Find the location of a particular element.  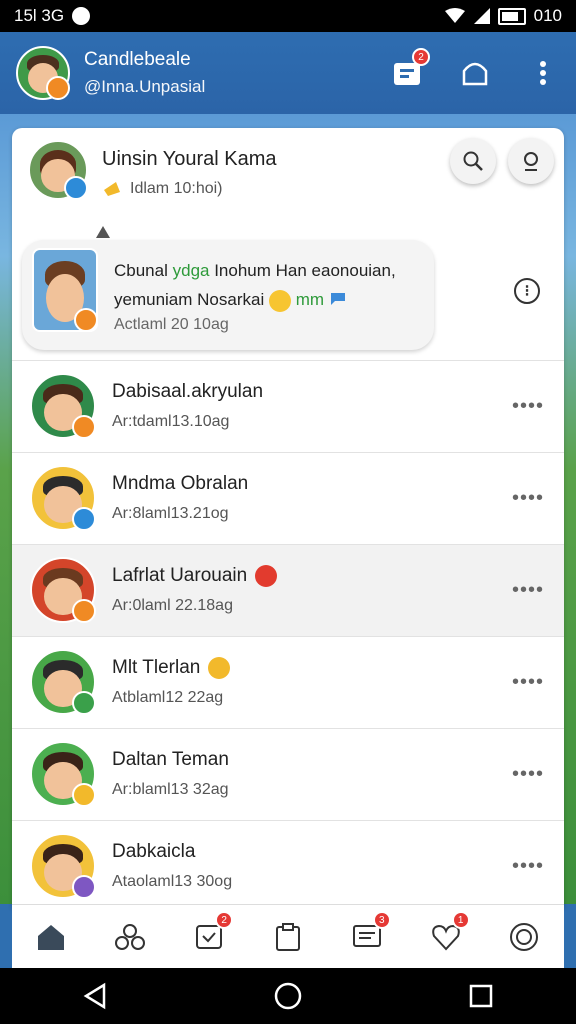

user-button is located at coordinates (531, 161).